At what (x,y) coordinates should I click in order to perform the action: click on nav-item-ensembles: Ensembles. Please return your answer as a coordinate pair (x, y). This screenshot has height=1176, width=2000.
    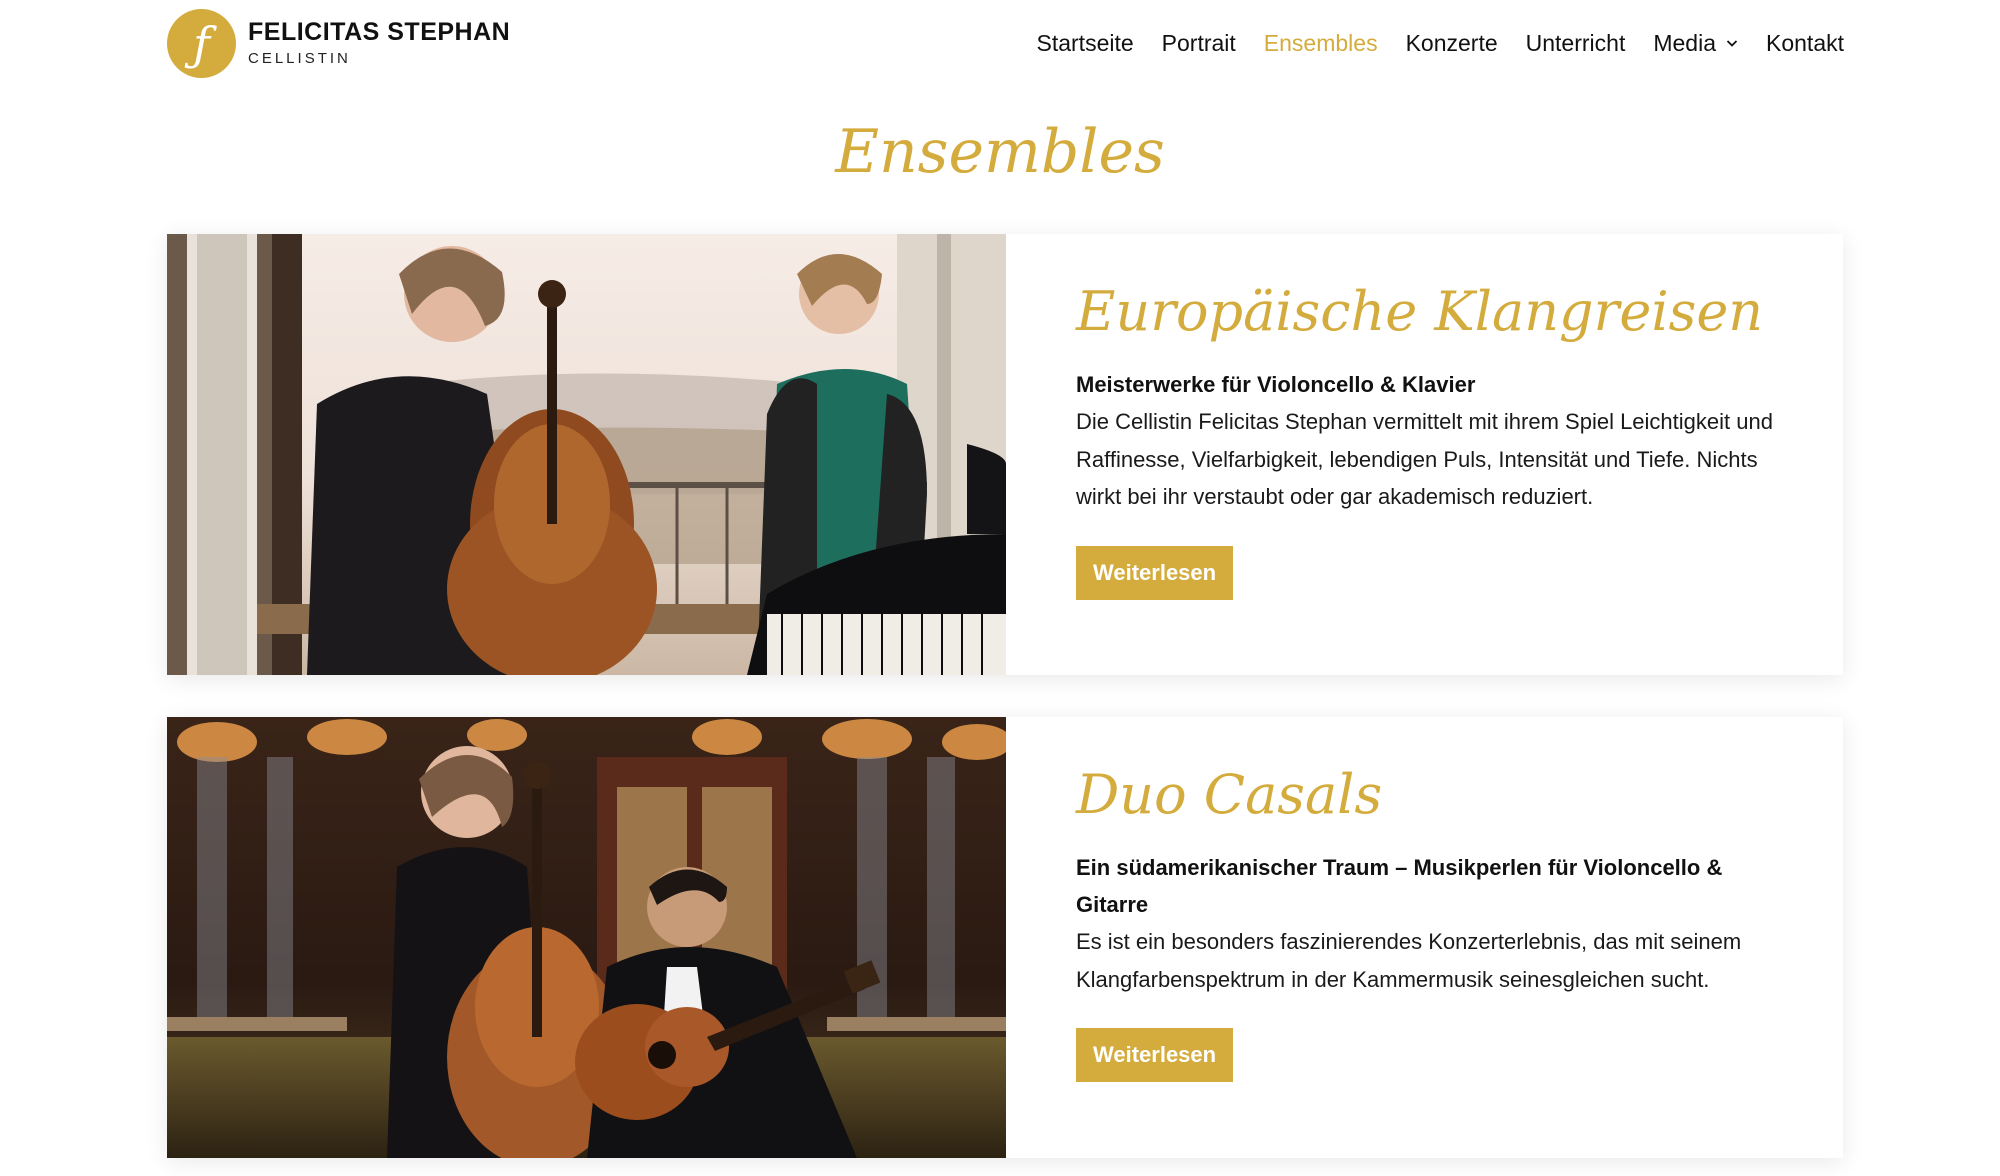
    Looking at the image, I should click on (1321, 43).